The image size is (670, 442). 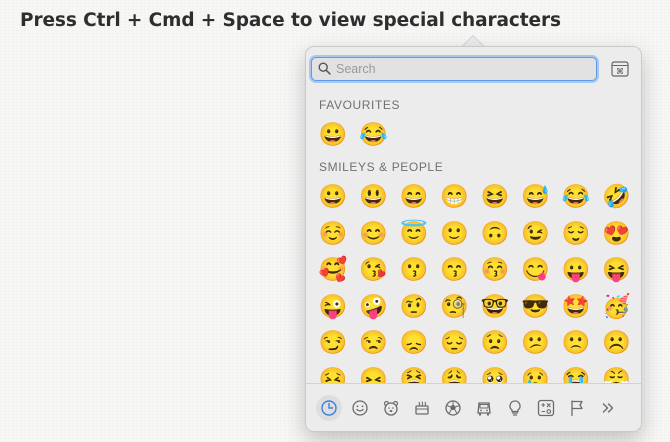 I want to click on favourites-section-label: FAVOURITES, so click(x=360, y=105).